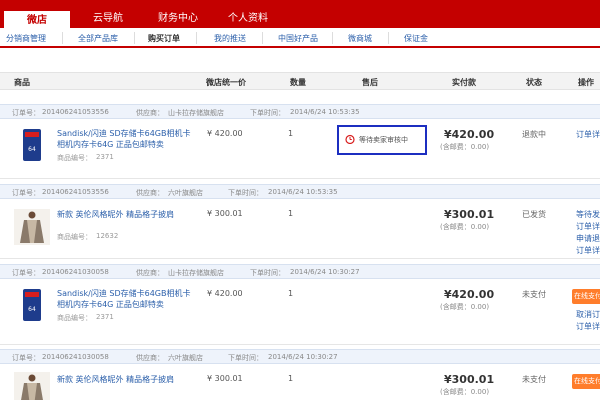  What do you see at coordinates (178, 18) in the screenshot?
I see `tab-finance: 财务中心` at bounding box center [178, 18].